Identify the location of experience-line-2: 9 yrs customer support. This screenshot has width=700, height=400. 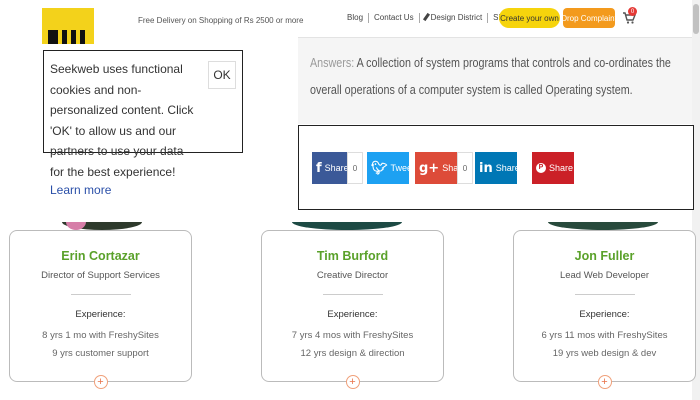
(100, 353).